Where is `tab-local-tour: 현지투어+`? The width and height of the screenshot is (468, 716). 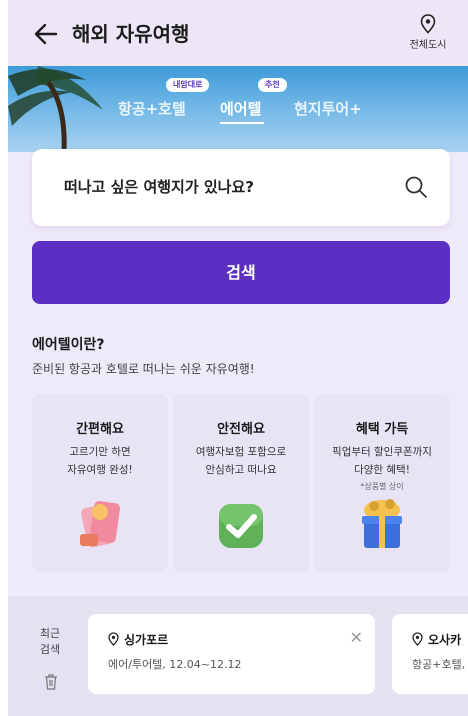
tab-local-tour: 현지투어+ is located at coordinates (328, 108).